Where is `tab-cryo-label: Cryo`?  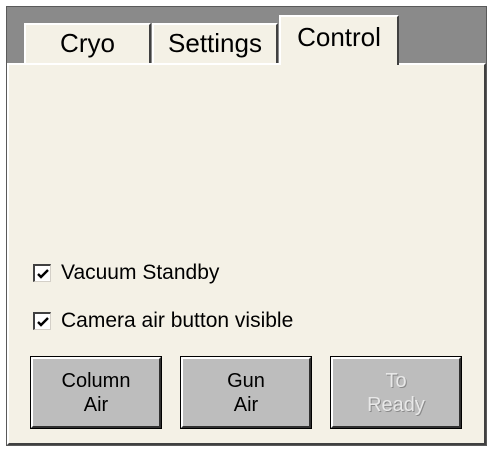 tab-cryo-label: Cryo is located at coordinates (87, 43).